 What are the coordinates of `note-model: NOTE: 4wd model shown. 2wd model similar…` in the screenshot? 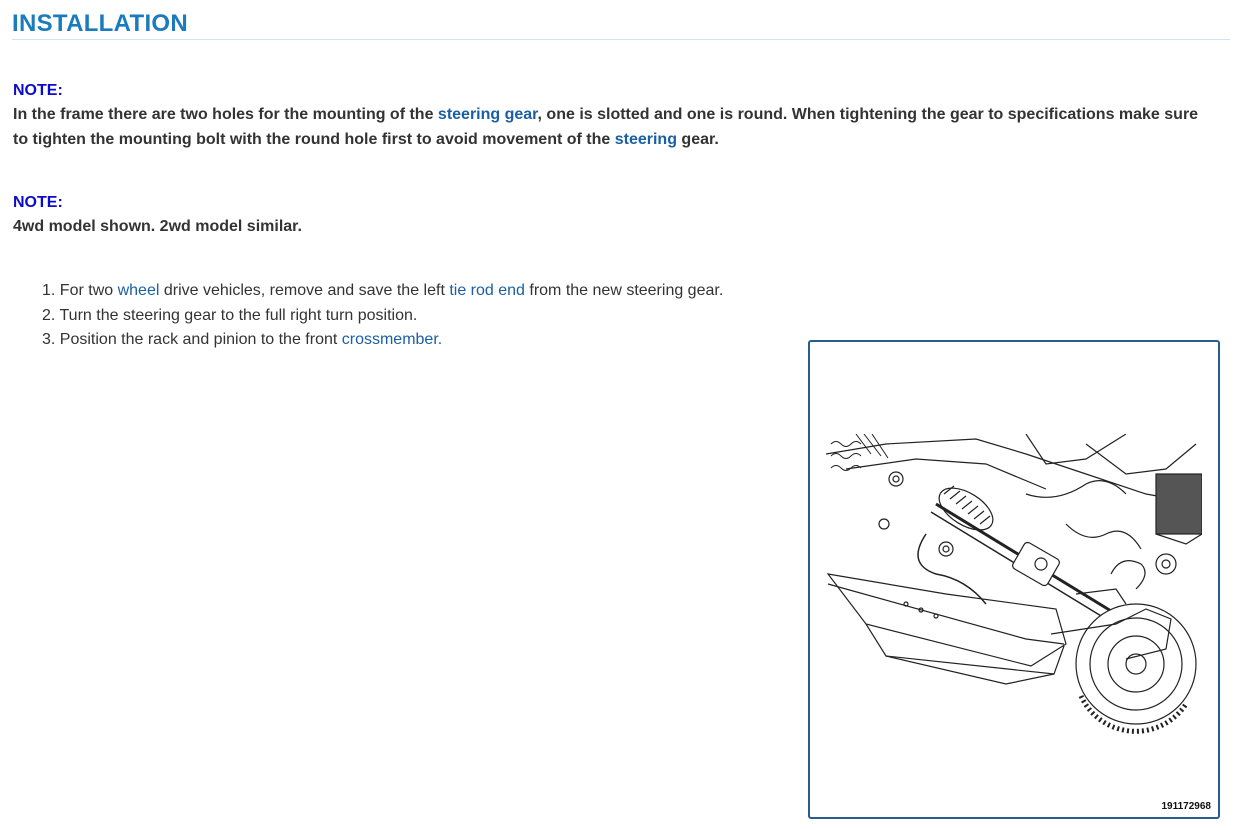 It's located at (613, 215).